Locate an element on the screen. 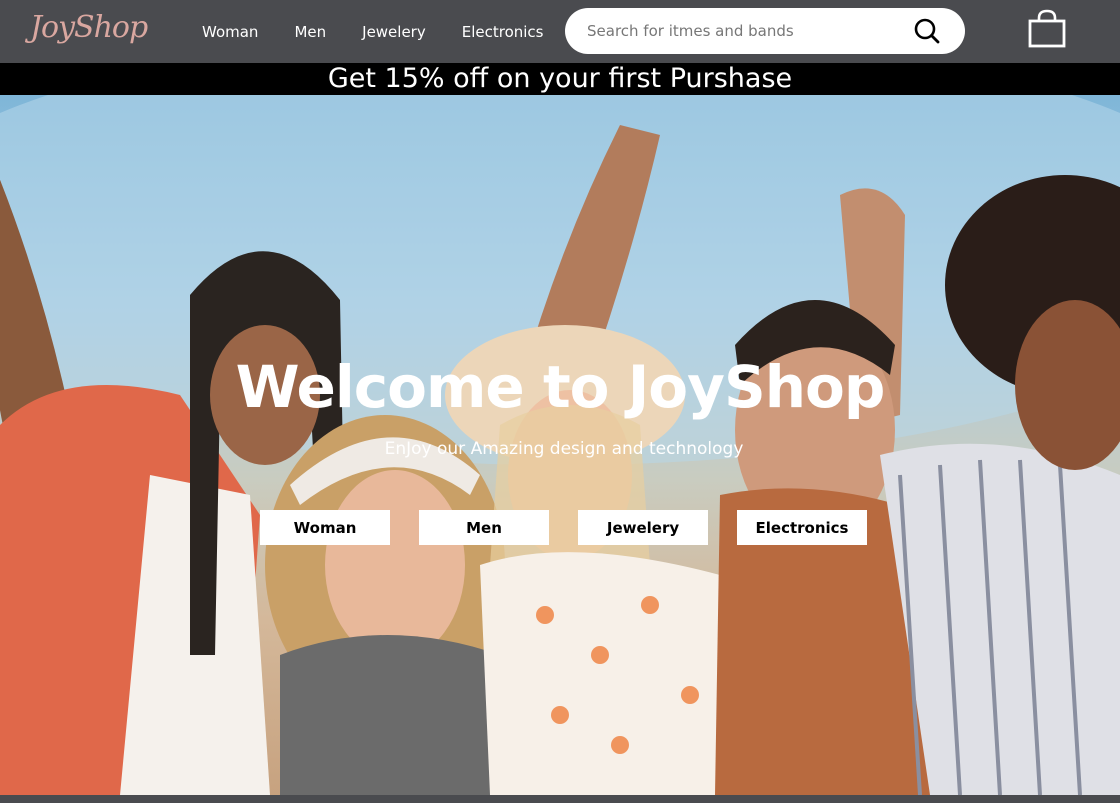 This screenshot has height=803, width=1120. shopping-bag-icon is located at coordinates (1047, 29).